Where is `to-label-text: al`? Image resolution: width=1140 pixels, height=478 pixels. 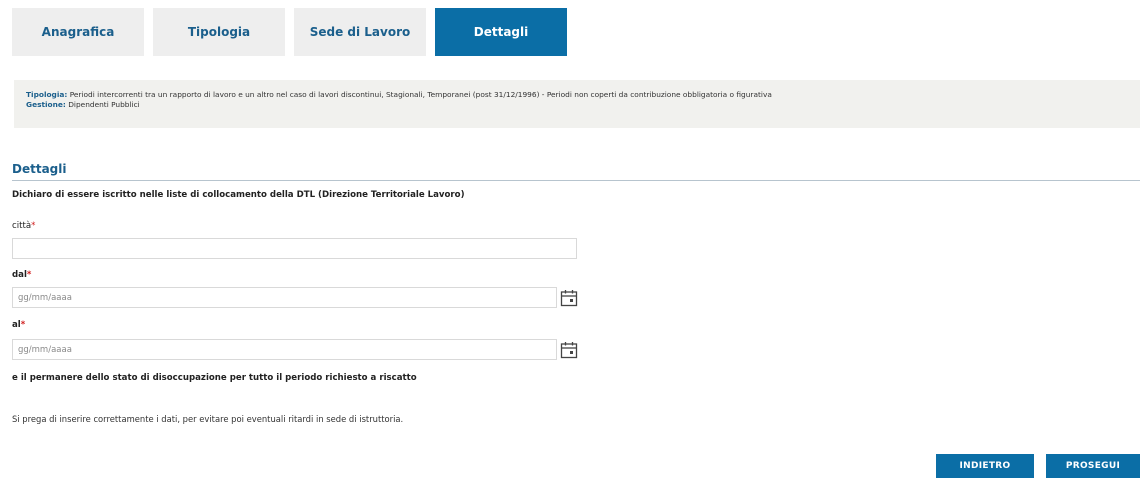 to-label-text: al is located at coordinates (16, 325).